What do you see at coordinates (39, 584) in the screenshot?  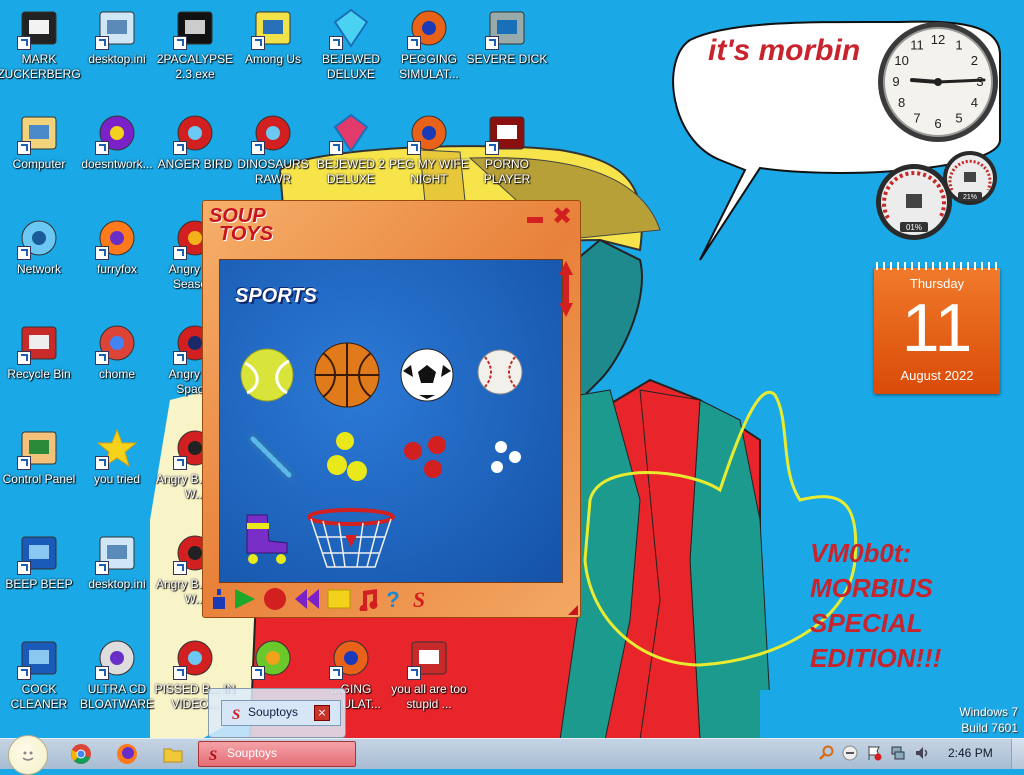 I see `desktop-icon-label: BEEP BEEP` at bounding box center [39, 584].